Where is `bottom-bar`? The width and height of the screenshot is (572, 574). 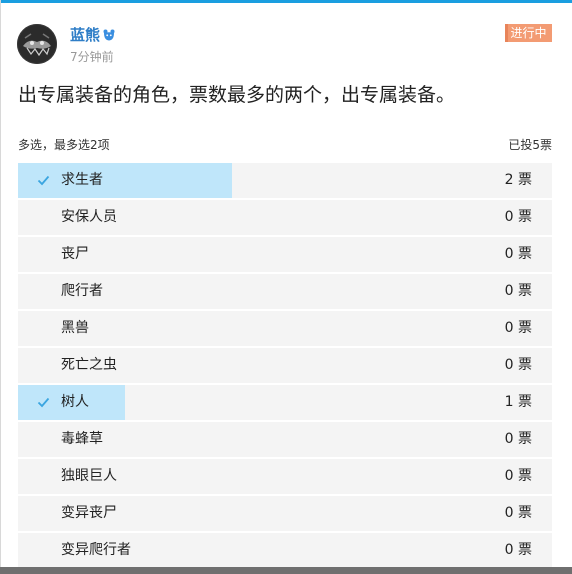 bottom-bar is located at coordinates (286, 570).